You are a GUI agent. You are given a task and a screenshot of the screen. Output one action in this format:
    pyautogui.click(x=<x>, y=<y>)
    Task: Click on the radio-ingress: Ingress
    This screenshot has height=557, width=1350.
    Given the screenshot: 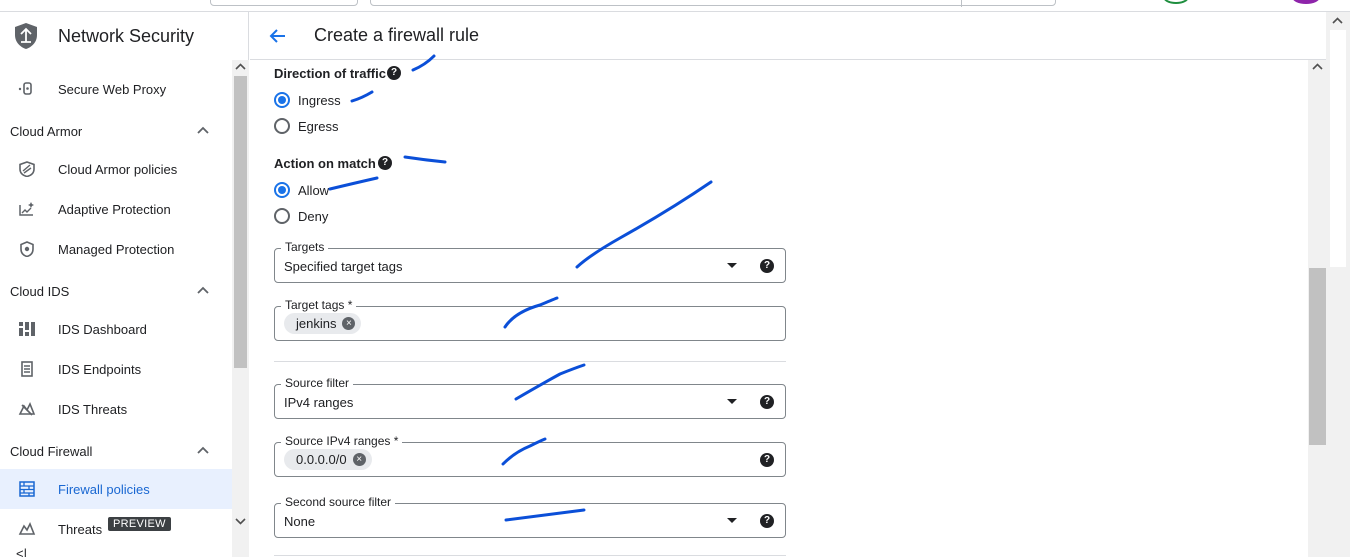 What is the action you would take?
    pyautogui.click(x=307, y=100)
    